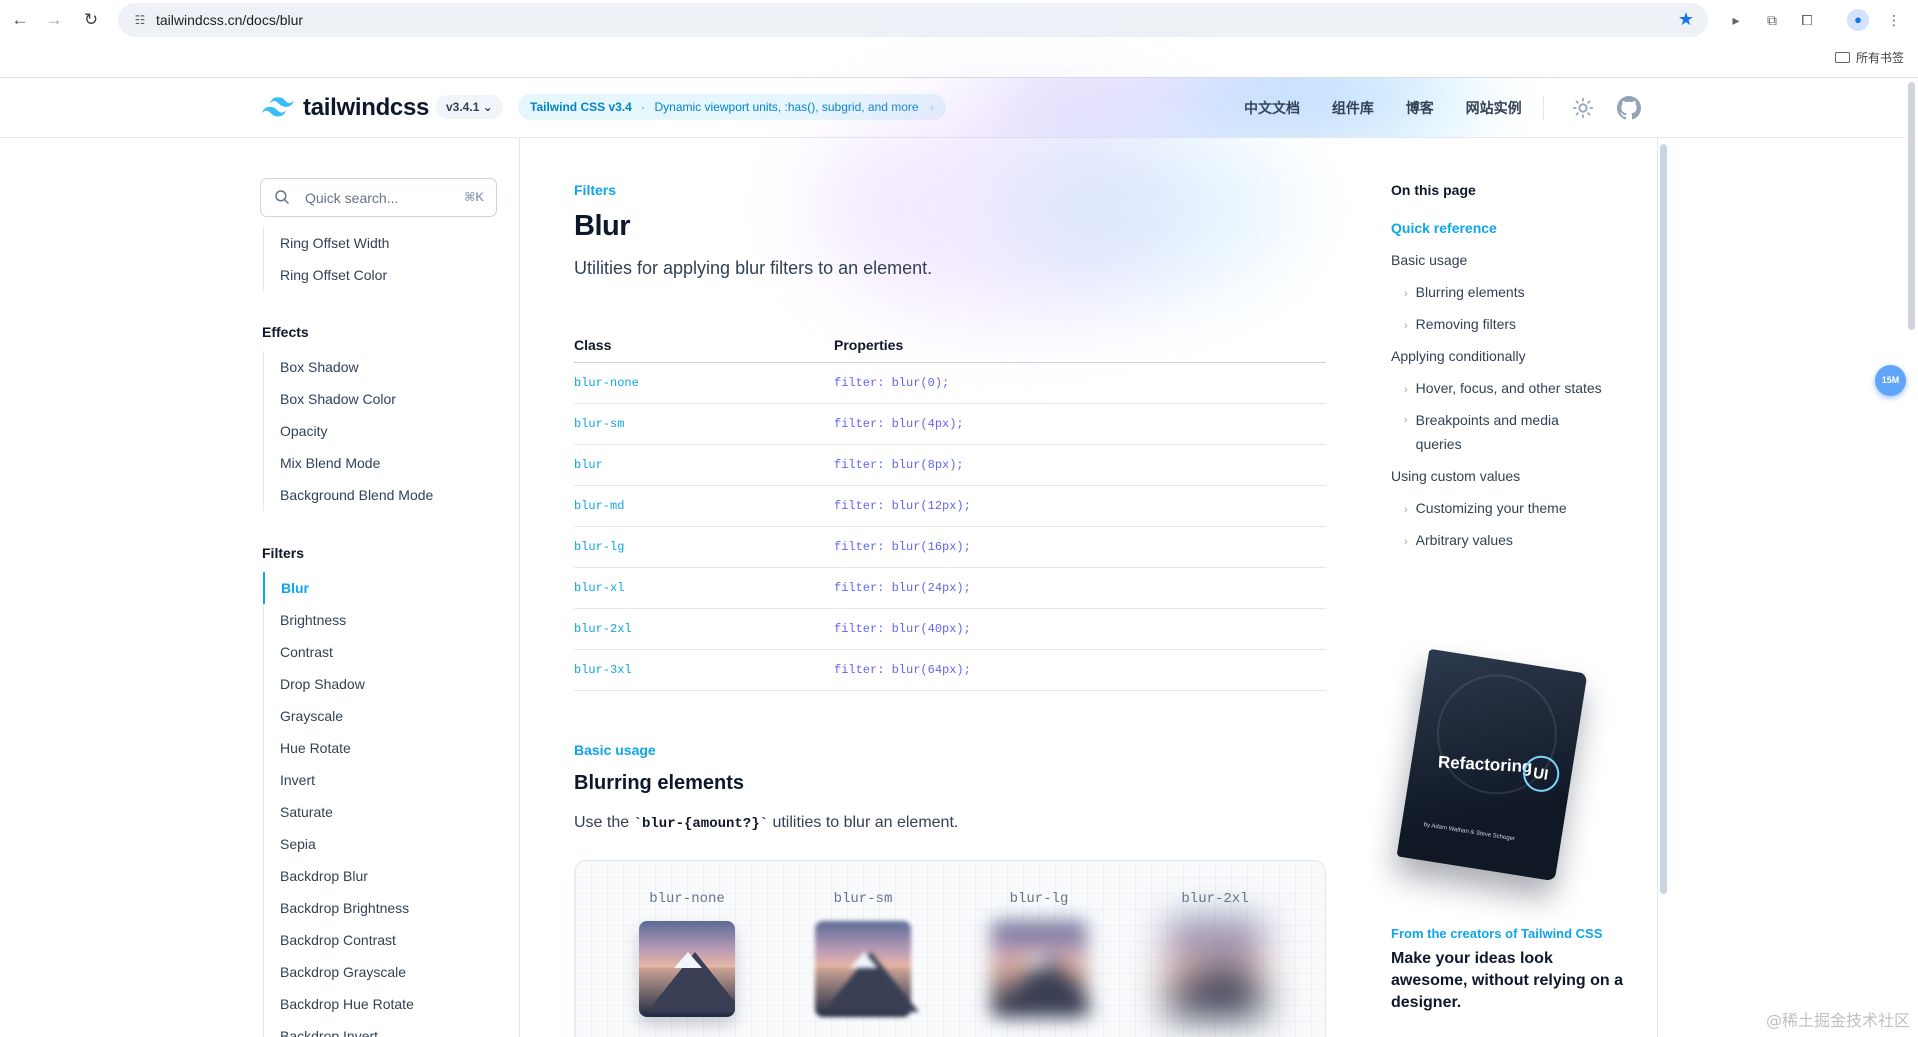 The width and height of the screenshot is (1918, 1037). What do you see at coordinates (54, 20) in the screenshot?
I see `forward-arrow-icon: →` at bounding box center [54, 20].